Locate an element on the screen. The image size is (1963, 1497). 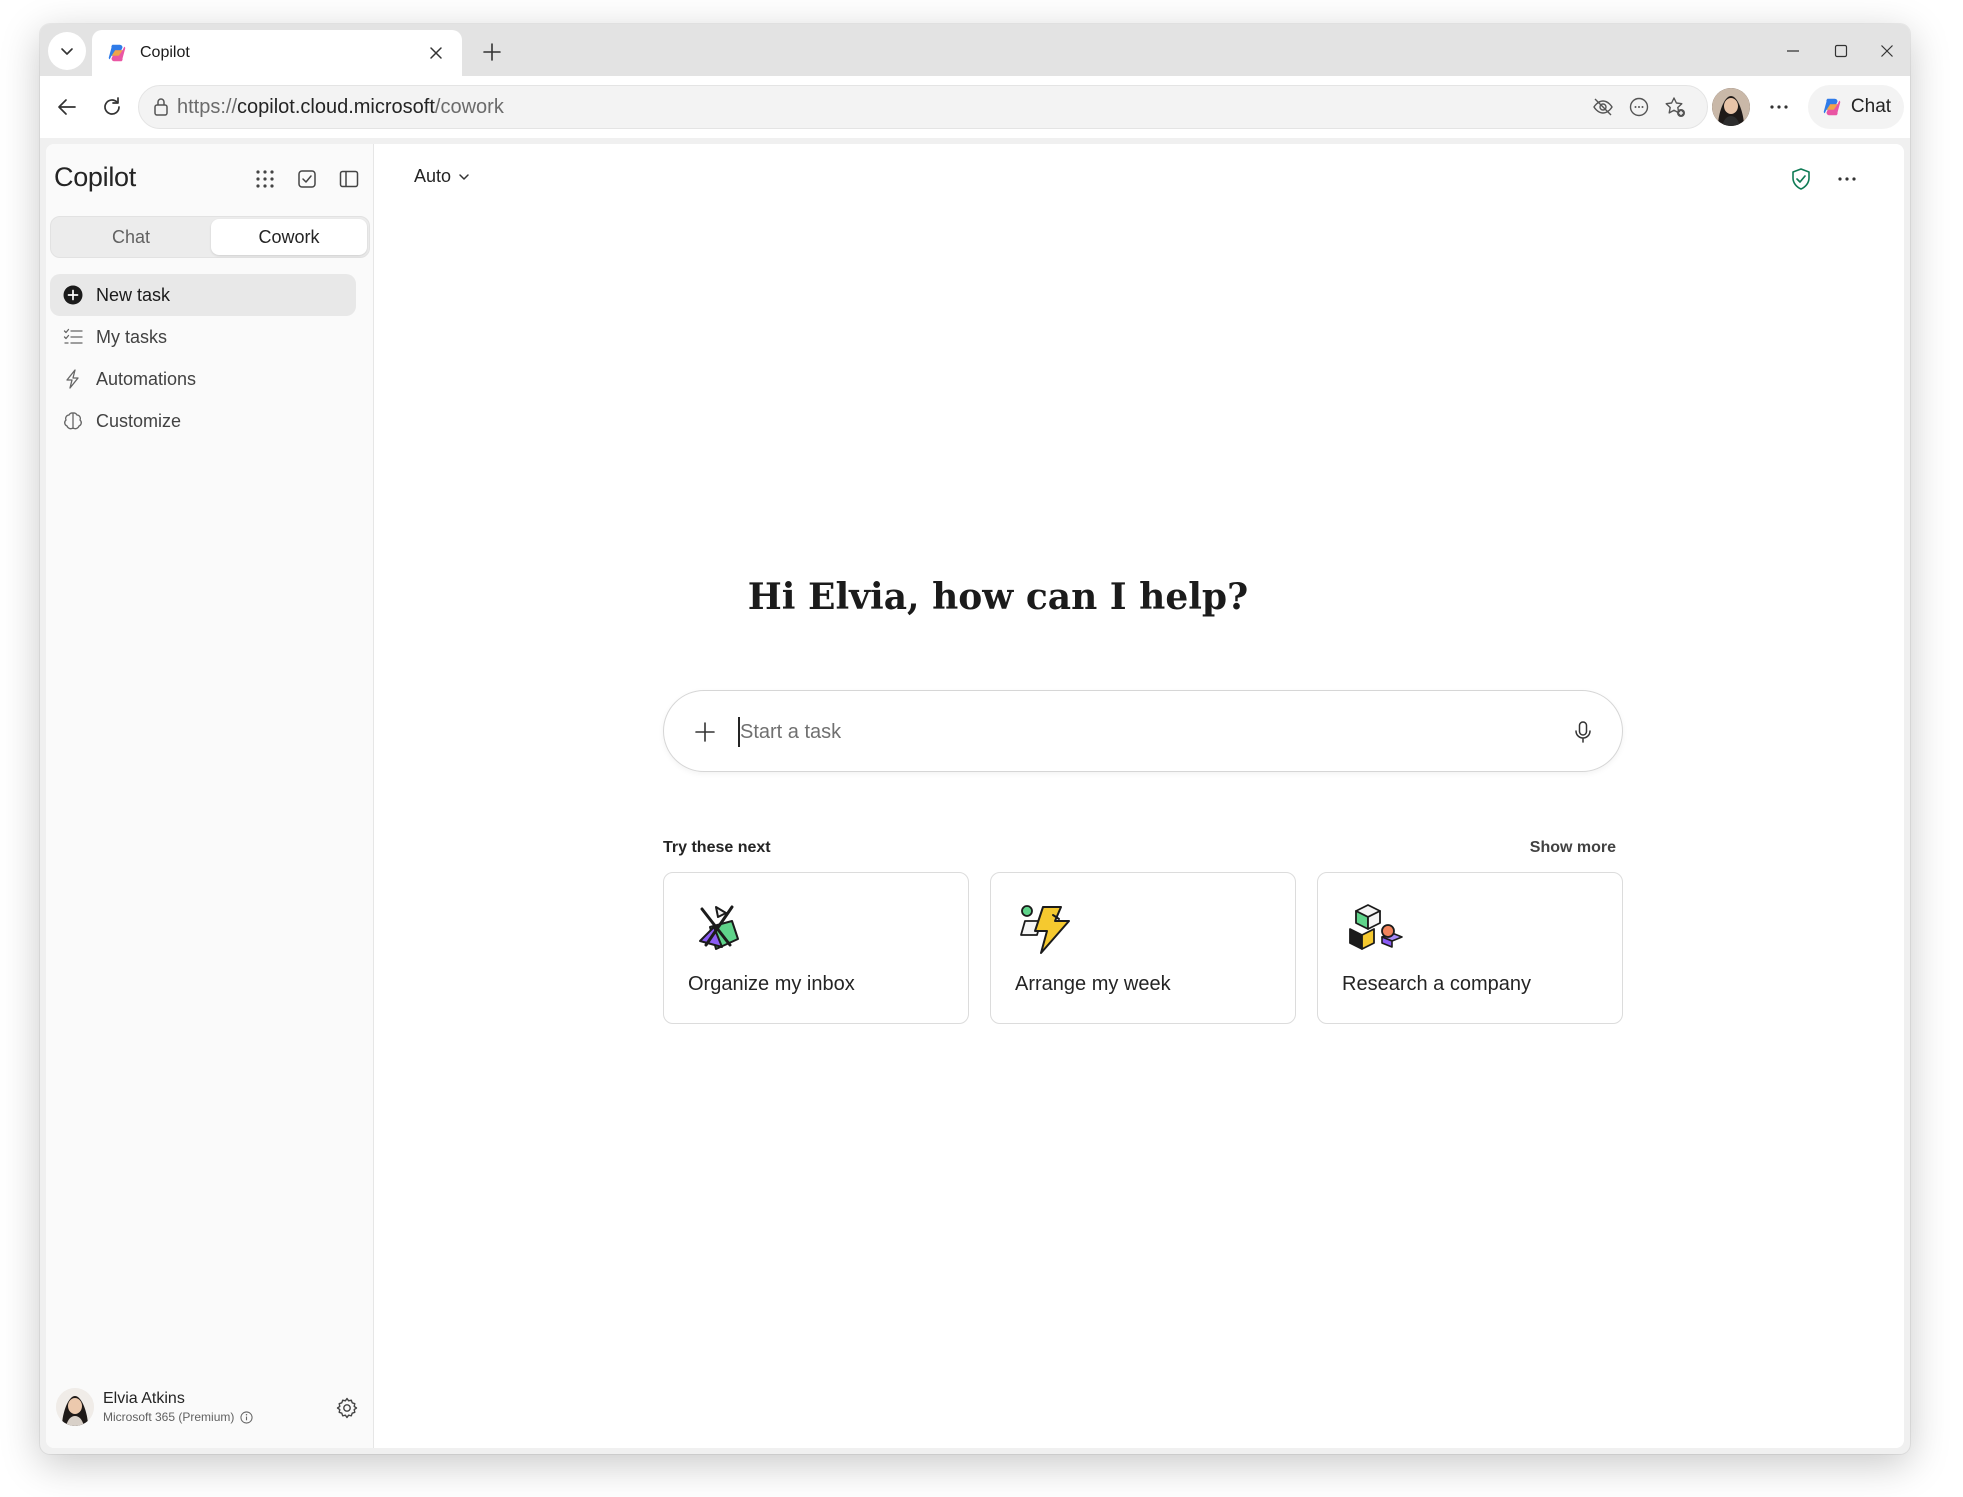
add-favorite-button is located at coordinates (1675, 107).